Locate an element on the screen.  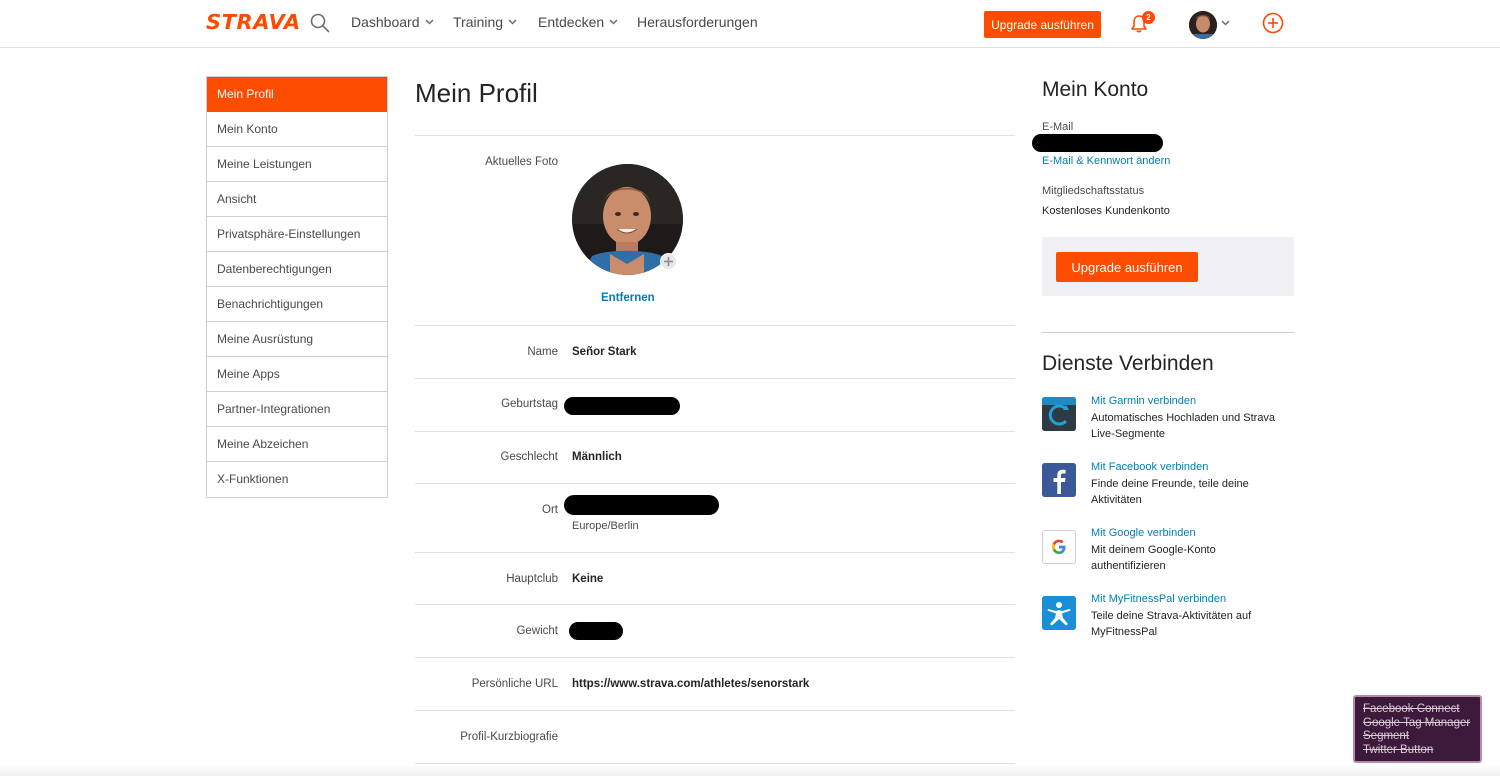
debug-item-facebook-connect: Facebook Connect is located at coordinates (1417, 710).